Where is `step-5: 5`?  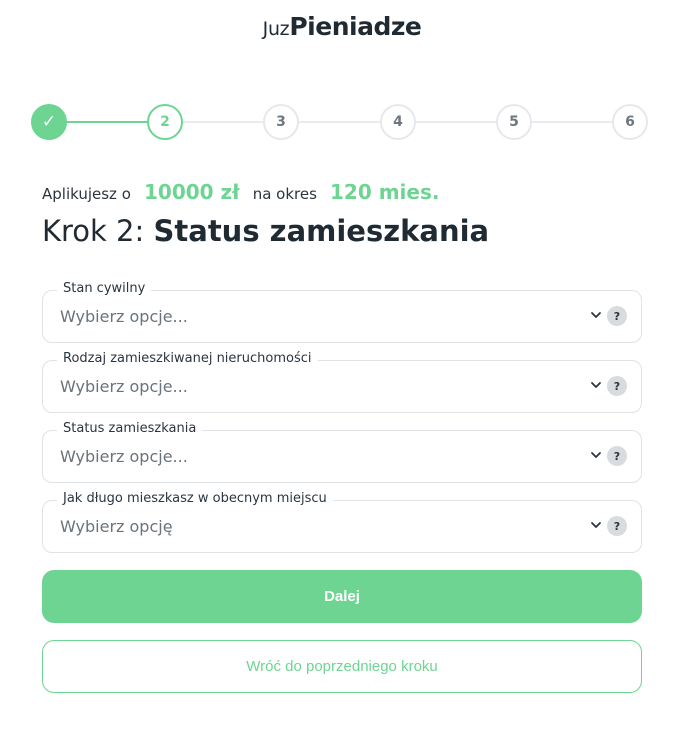 step-5: 5 is located at coordinates (514, 122).